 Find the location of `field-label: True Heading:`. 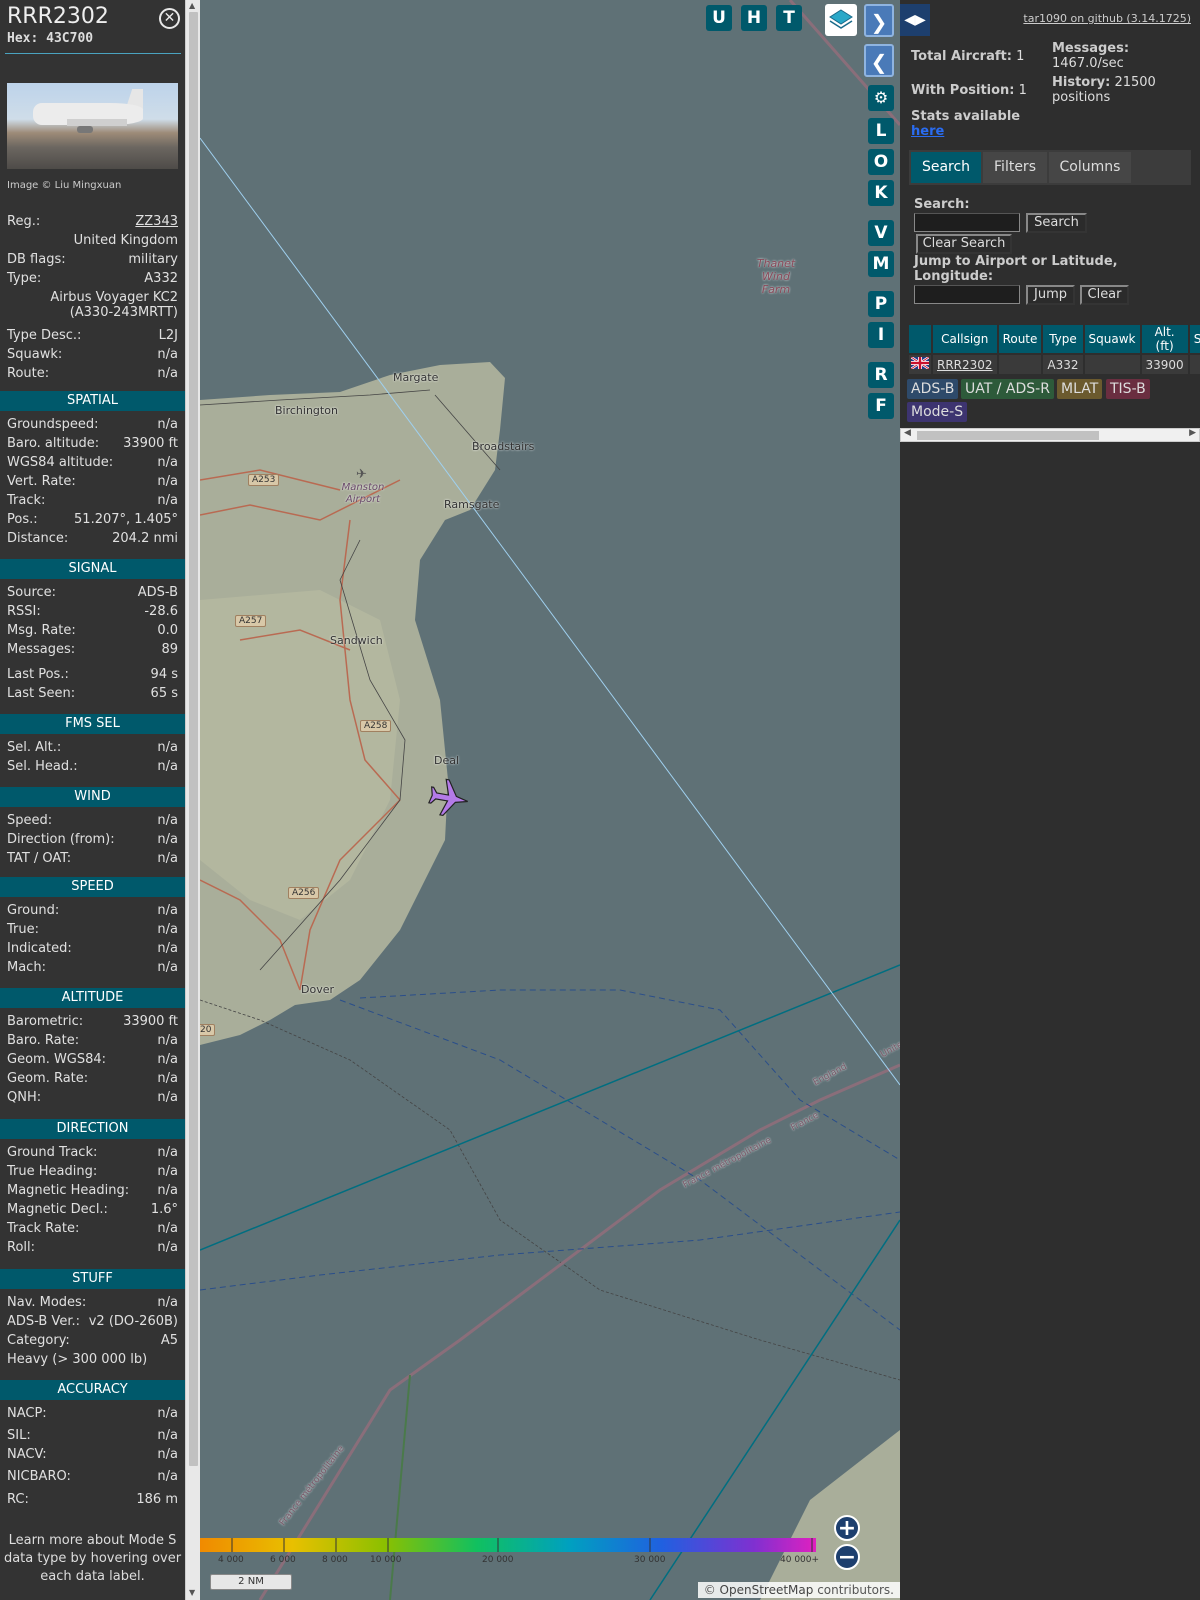

field-label: True Heading: is located at coordinates (52, 1171).